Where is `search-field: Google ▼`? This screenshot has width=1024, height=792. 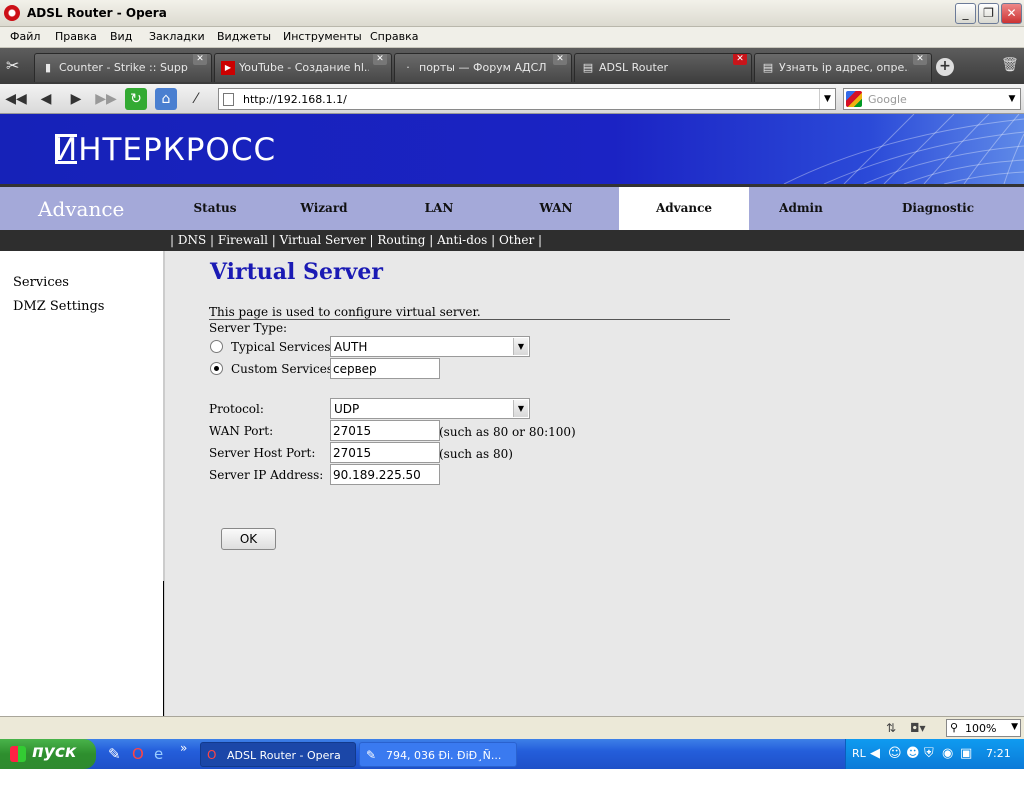
search-field: Google ▼ is located at coordinates (932, 99).